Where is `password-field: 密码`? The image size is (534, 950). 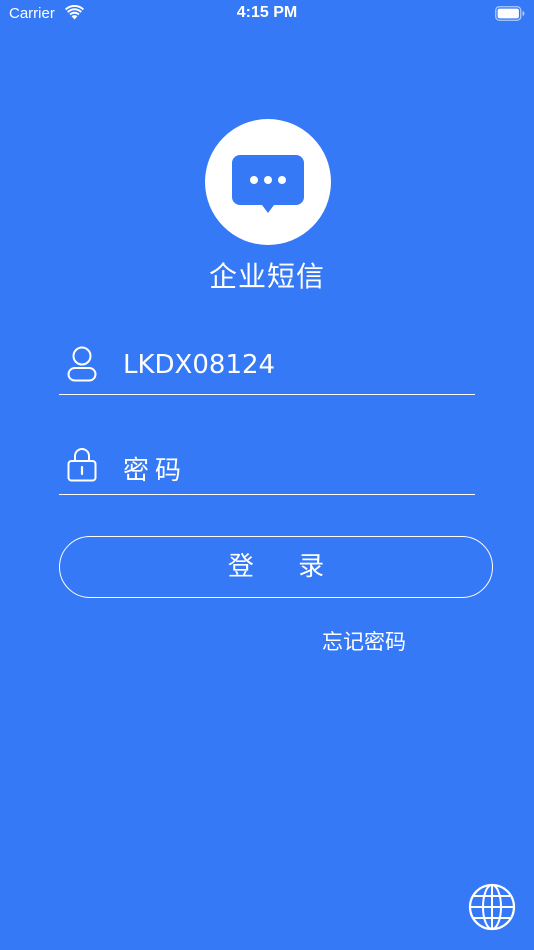
password-field: 密码 is located at coordinates (267, 465).